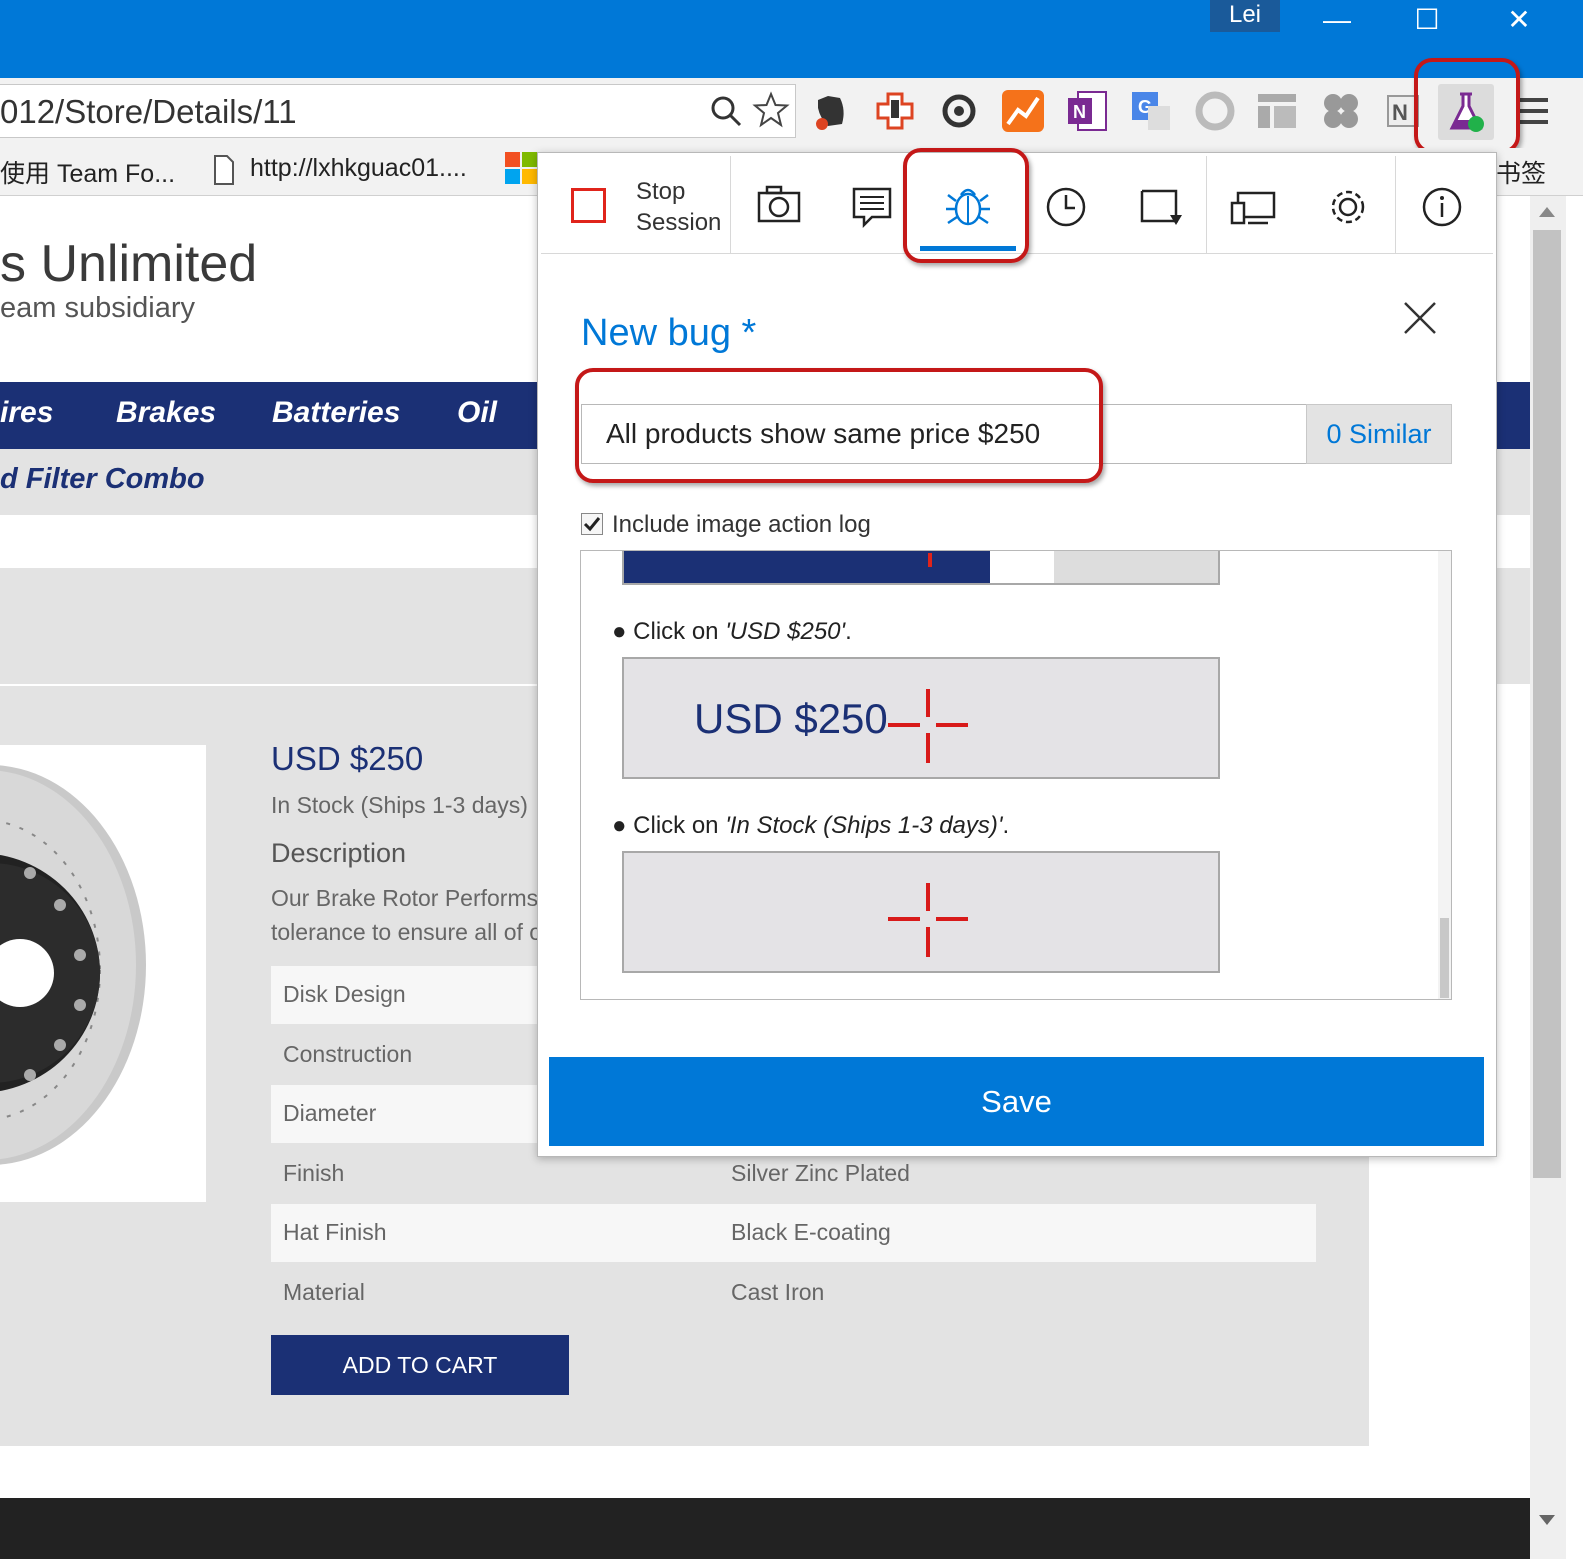 Image resolution: width=1583 pixels, height=1559 pixels. What do you see at coordinates (1427, 20) in the screenshot?
I see `maximize-icon: ☐` at bounding box center [1427, 20].